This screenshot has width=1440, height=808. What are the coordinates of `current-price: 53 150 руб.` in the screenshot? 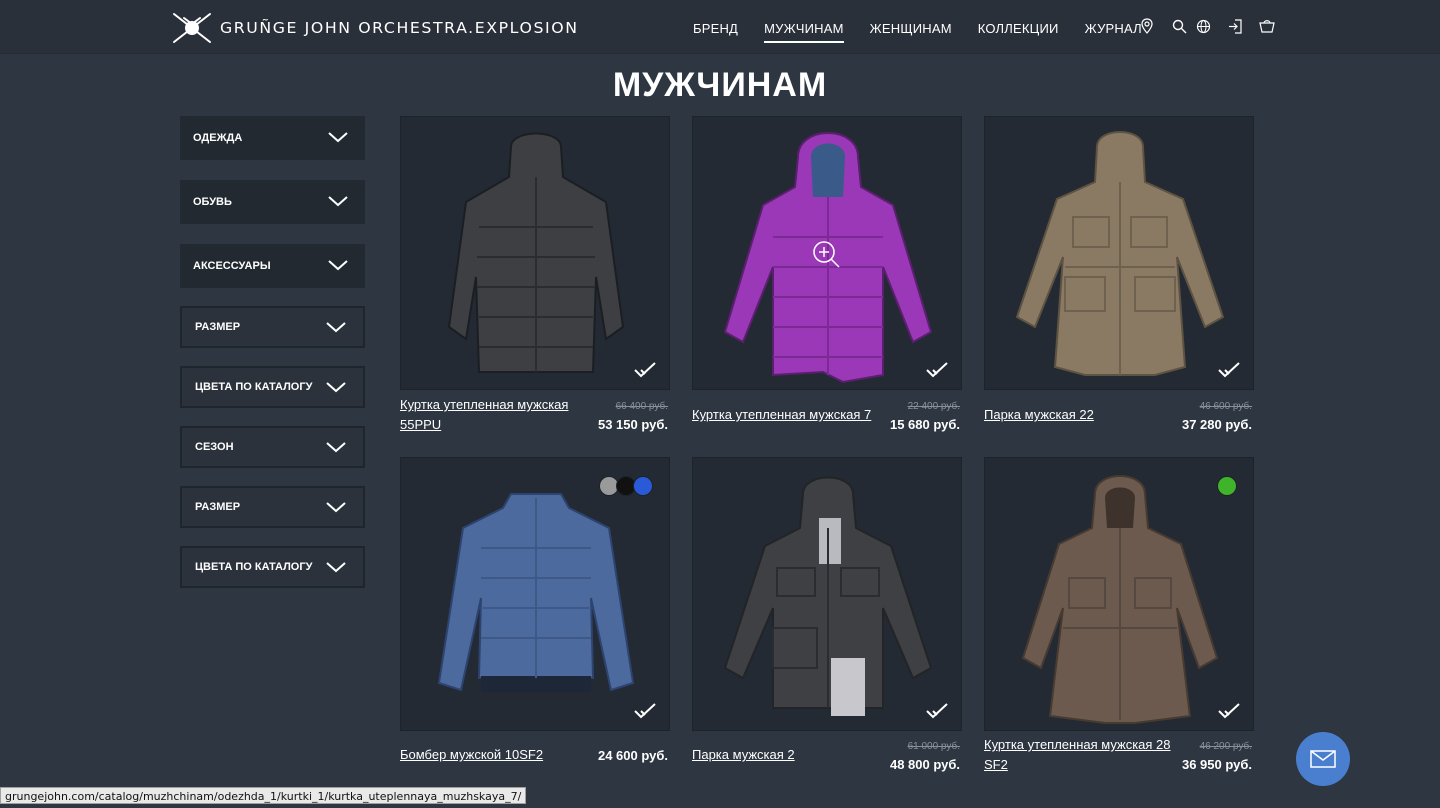 It's located at (632, 424).